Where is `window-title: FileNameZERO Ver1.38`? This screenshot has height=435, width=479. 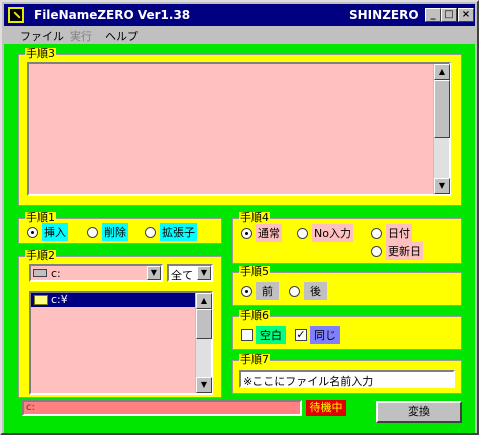 window-title: FileNameZERO Ver1.38 is located at coordinates (112, 15).